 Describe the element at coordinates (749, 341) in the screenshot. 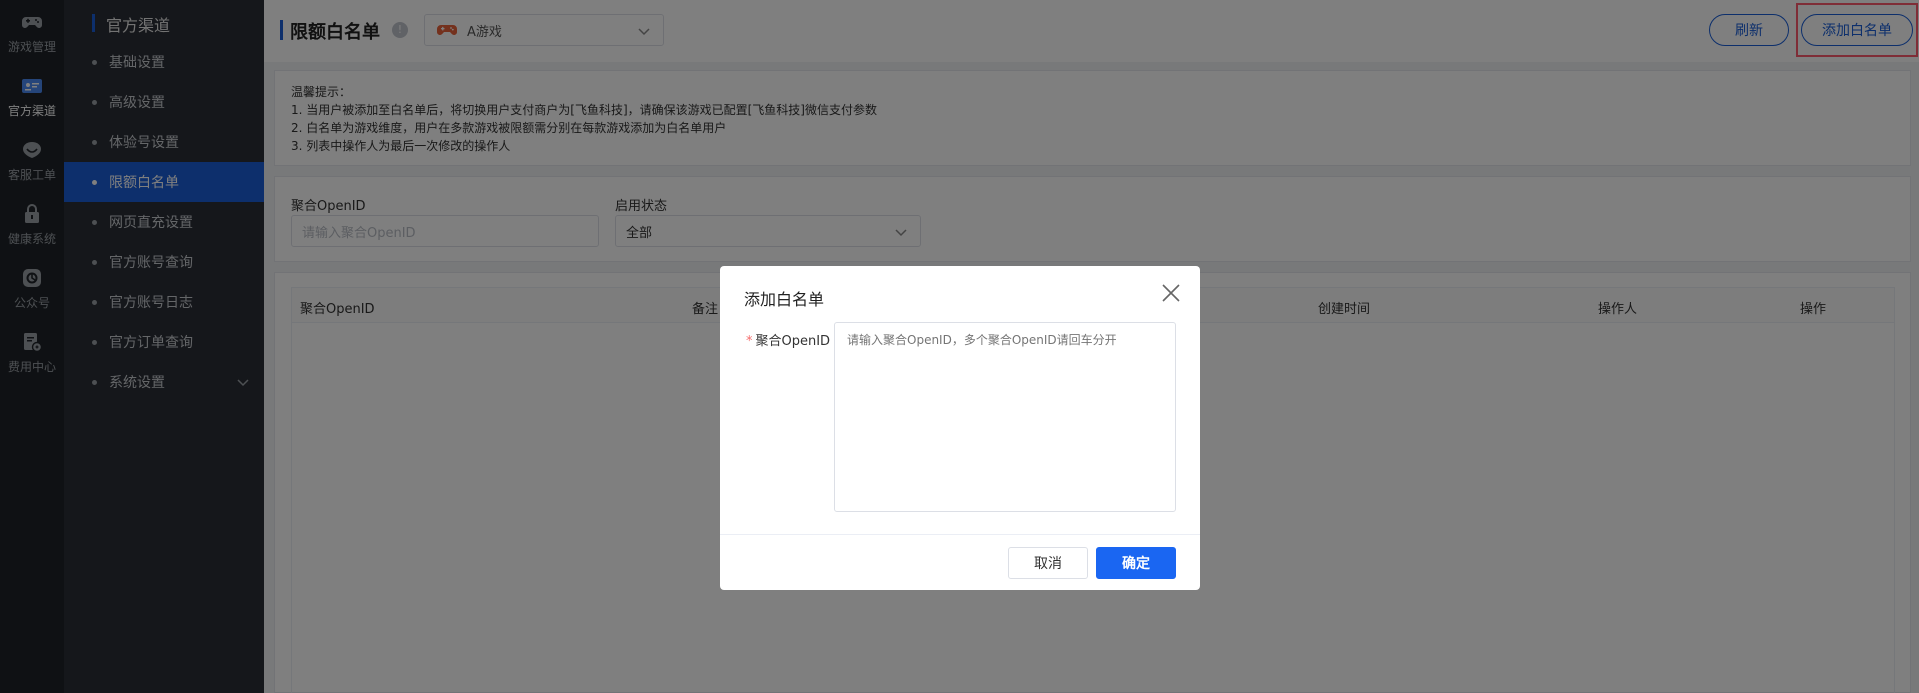

I see `required-marker: *` at that location.